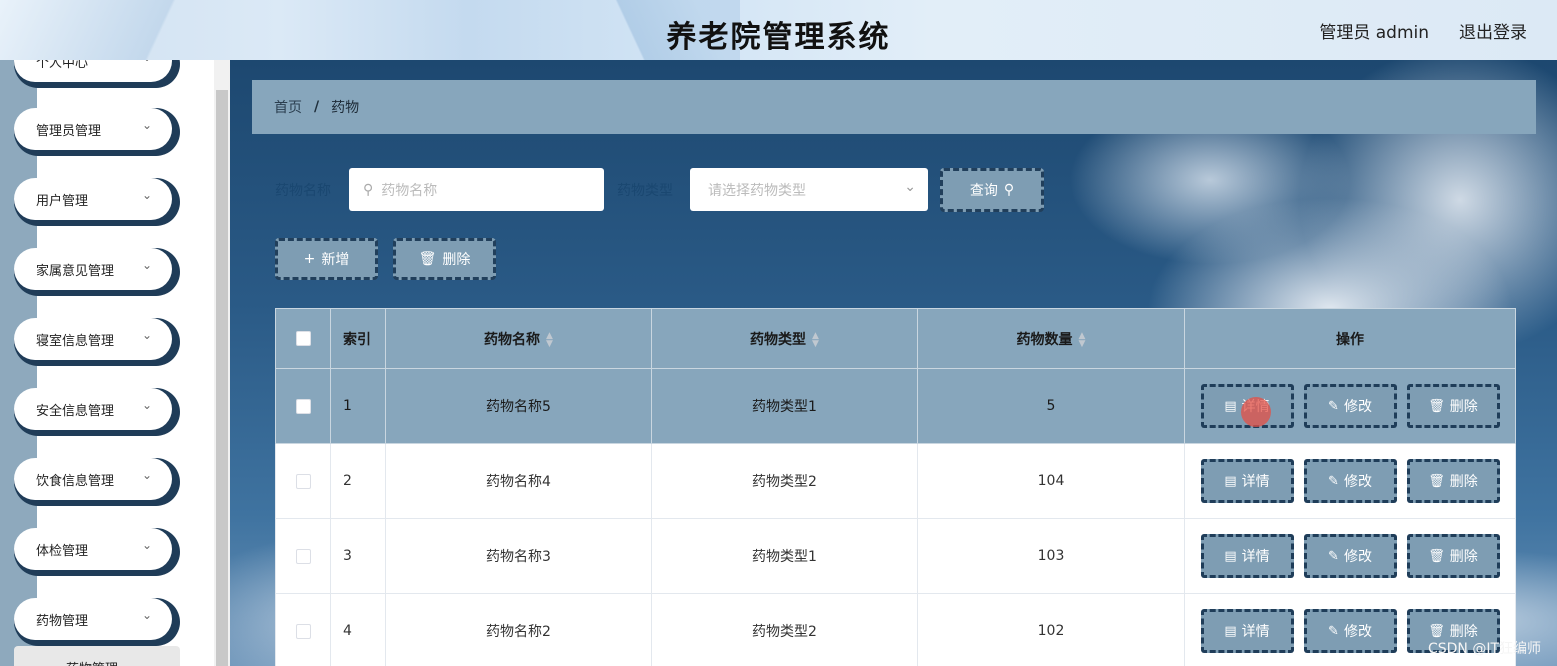 This screenshot has height=666, width=1557. What do you see at coordinates (778, 339) in the screenshot?
I see `column-header-label: 药物类型` at bounding box center [778, 339].